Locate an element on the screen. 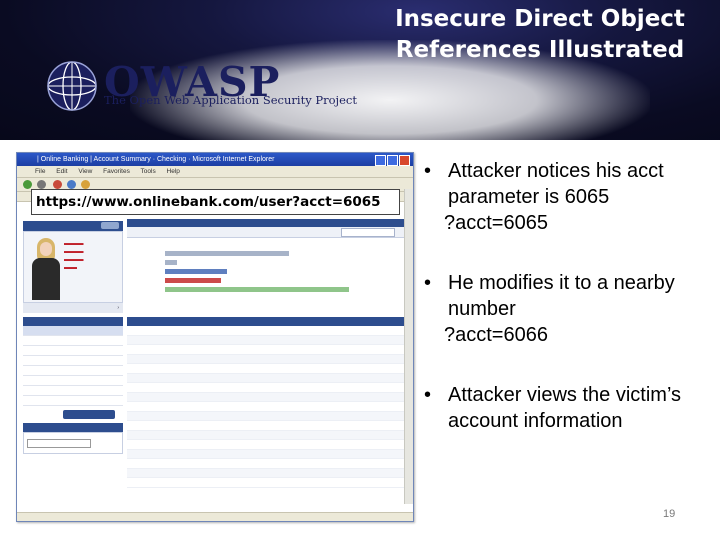 The height and width of the screenshot is (540, 720). bill-select is located at coordinates (59, 443).